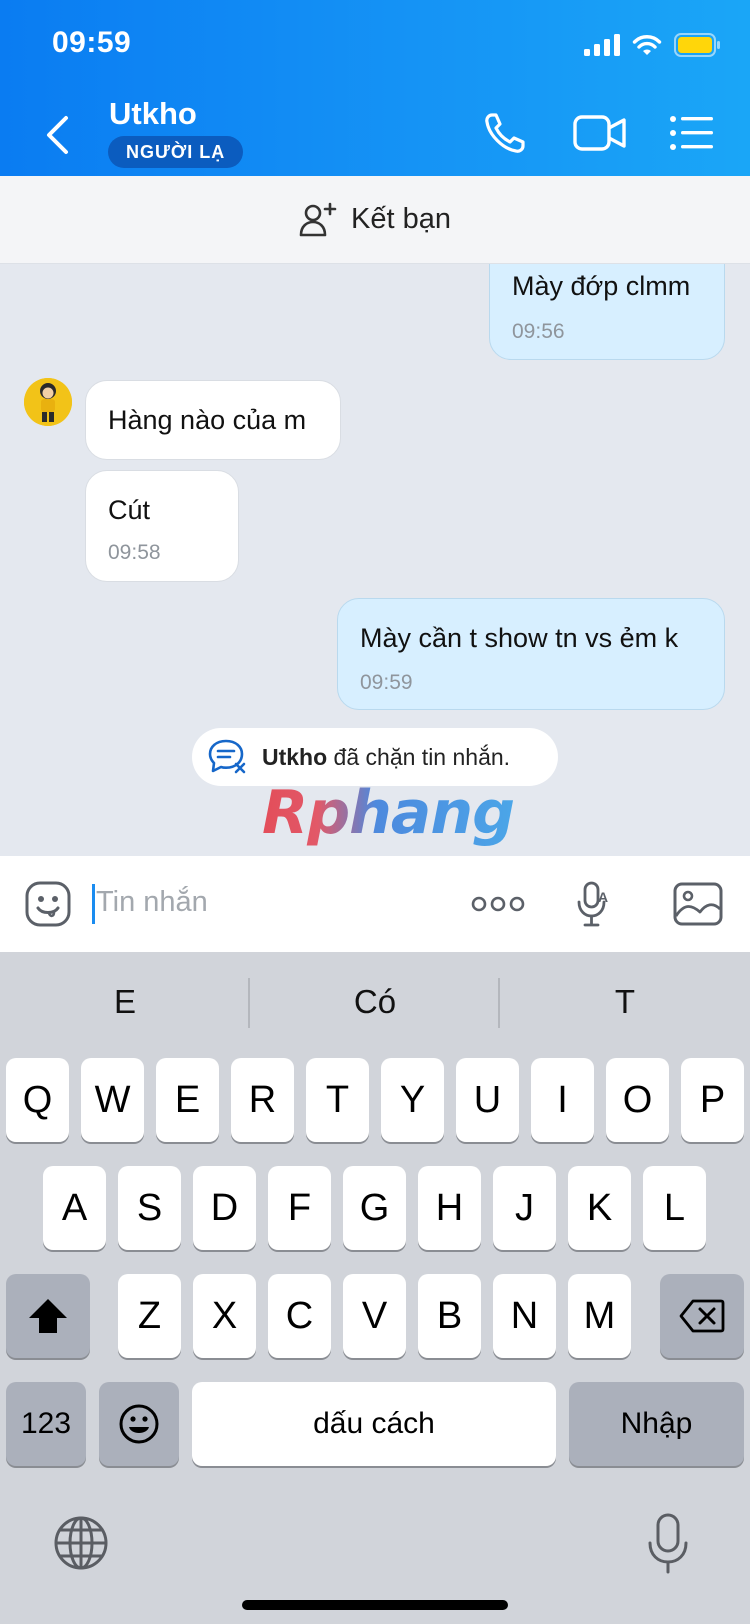 The height and width of the screenshot is (1624, 750). I want to click on shift-key, so click(48, 1316).